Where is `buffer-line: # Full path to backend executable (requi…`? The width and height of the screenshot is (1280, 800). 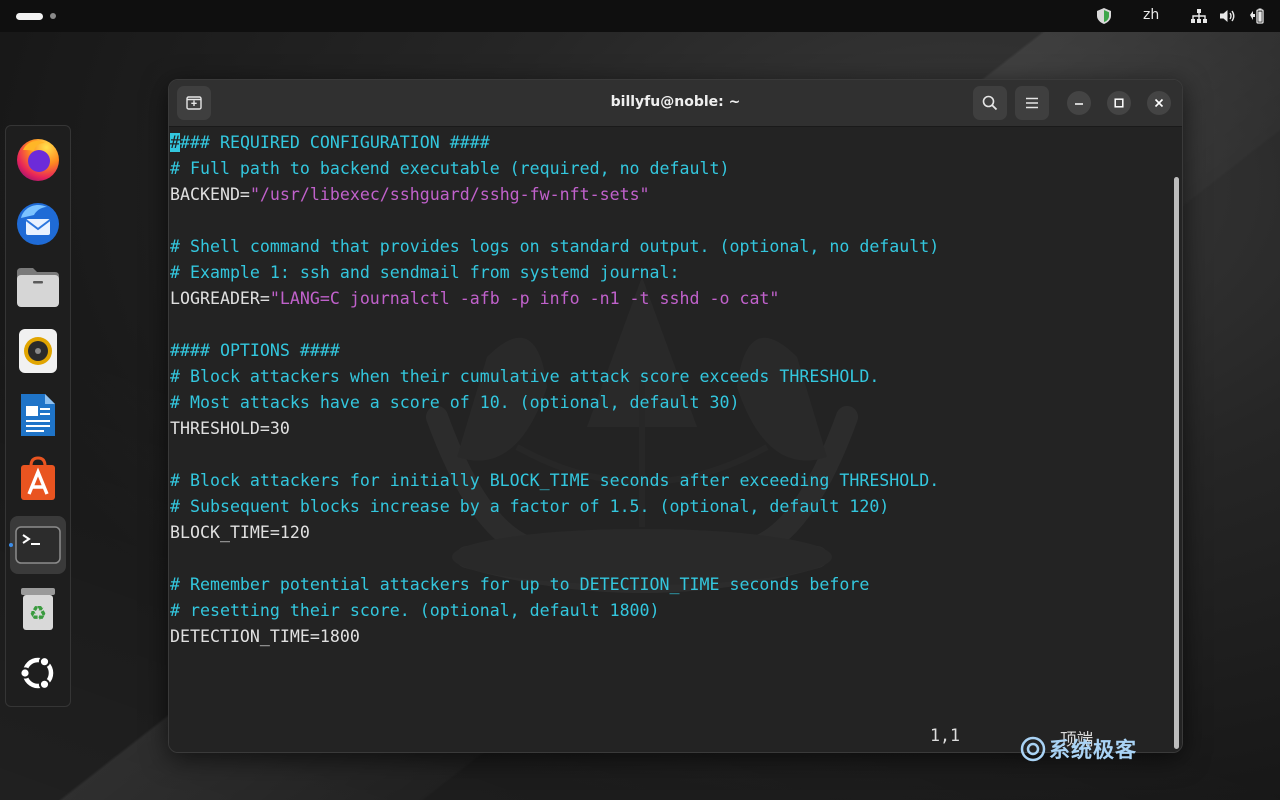 buffer-line: # Full path to backend executable (requi… is located at coordinates (554, 169).